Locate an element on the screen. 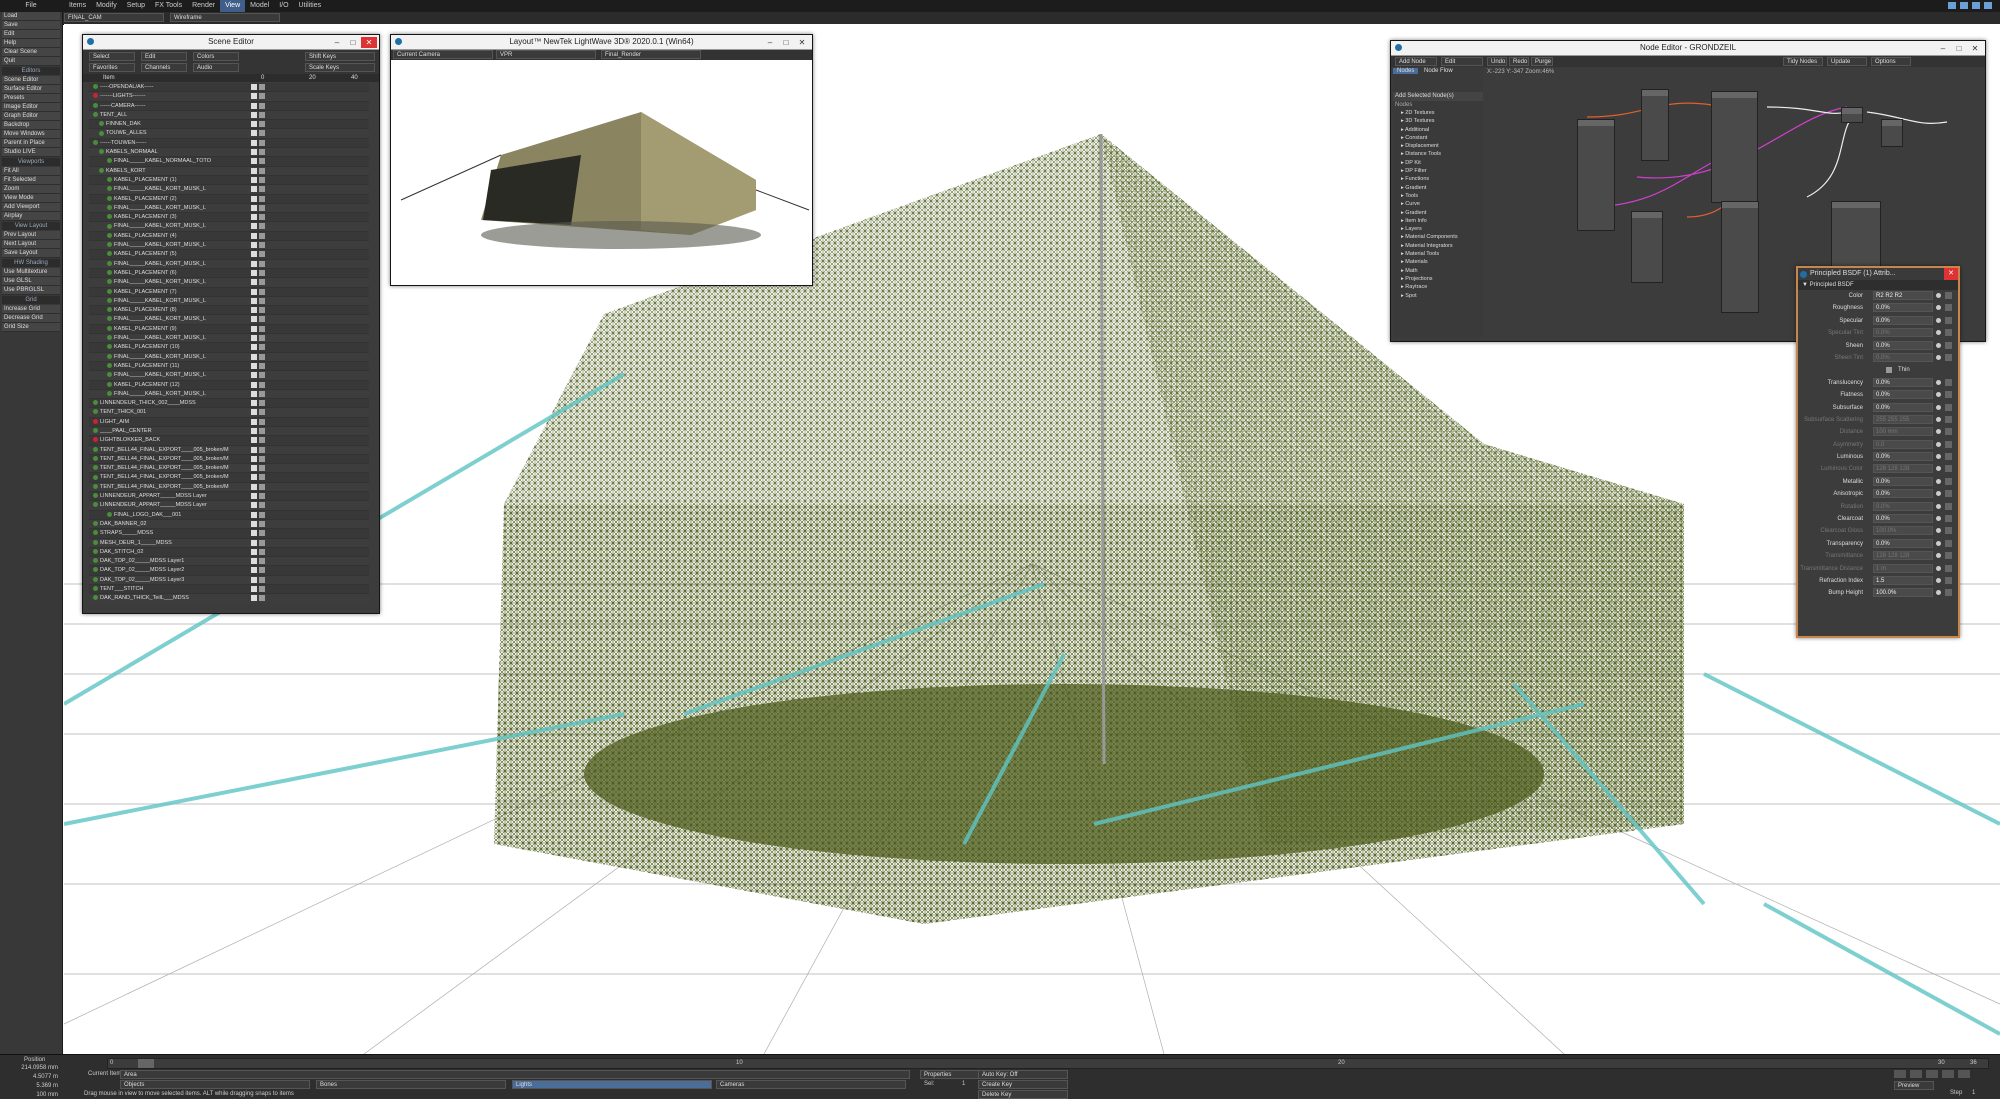  sidebar-button-use-glsl: Use GLSL is located at coordinates (31, 281).